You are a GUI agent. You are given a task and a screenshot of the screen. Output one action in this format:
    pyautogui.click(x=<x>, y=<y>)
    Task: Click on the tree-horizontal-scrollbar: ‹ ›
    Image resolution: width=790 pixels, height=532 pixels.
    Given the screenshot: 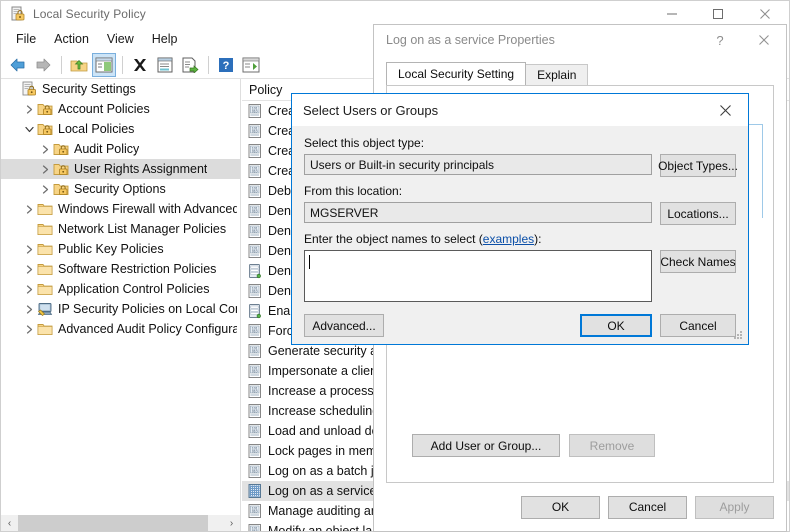 What is the action you would take?
    pyautogui.click(x=120, y=522)
    